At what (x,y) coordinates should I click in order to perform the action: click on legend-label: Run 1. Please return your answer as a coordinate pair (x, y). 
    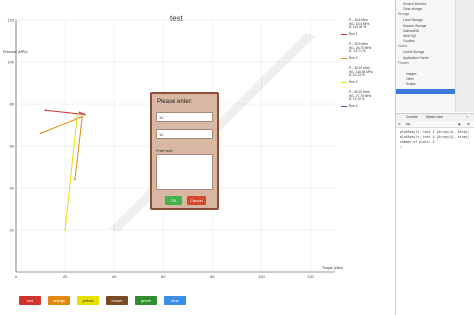
    Looking at the image, I should click on (353, 33).